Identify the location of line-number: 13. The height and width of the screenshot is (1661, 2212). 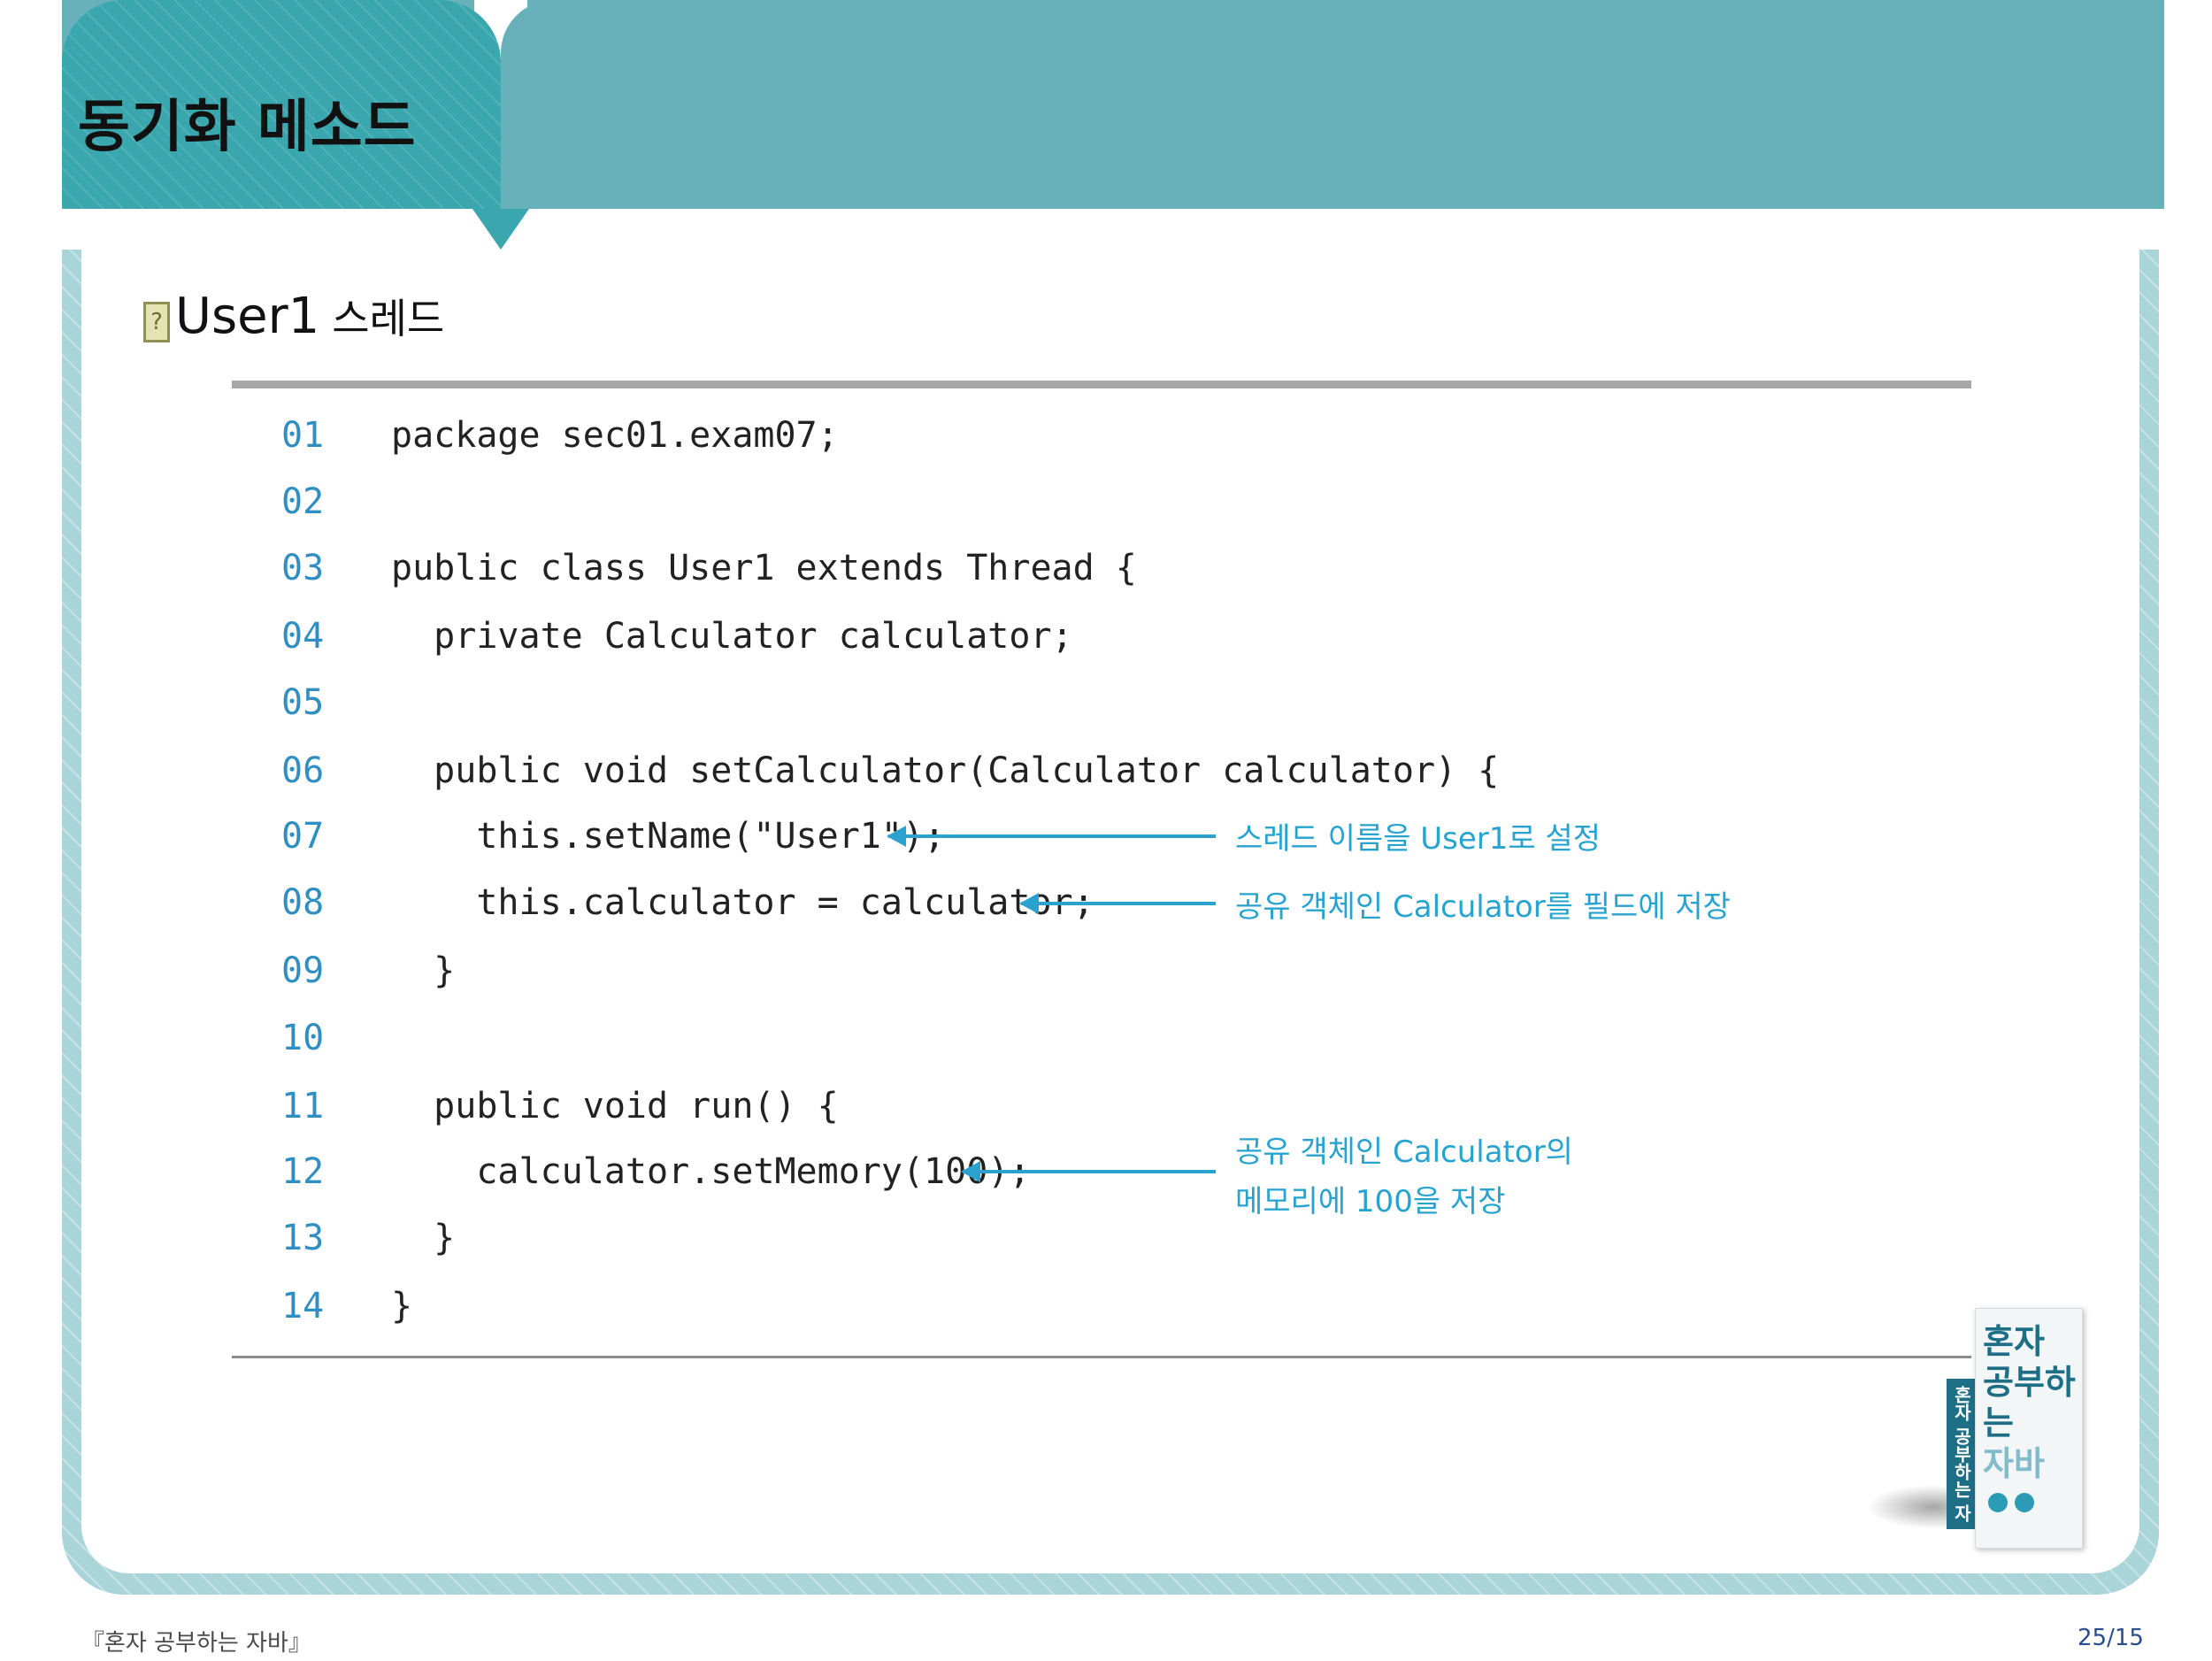
(303, 1238).